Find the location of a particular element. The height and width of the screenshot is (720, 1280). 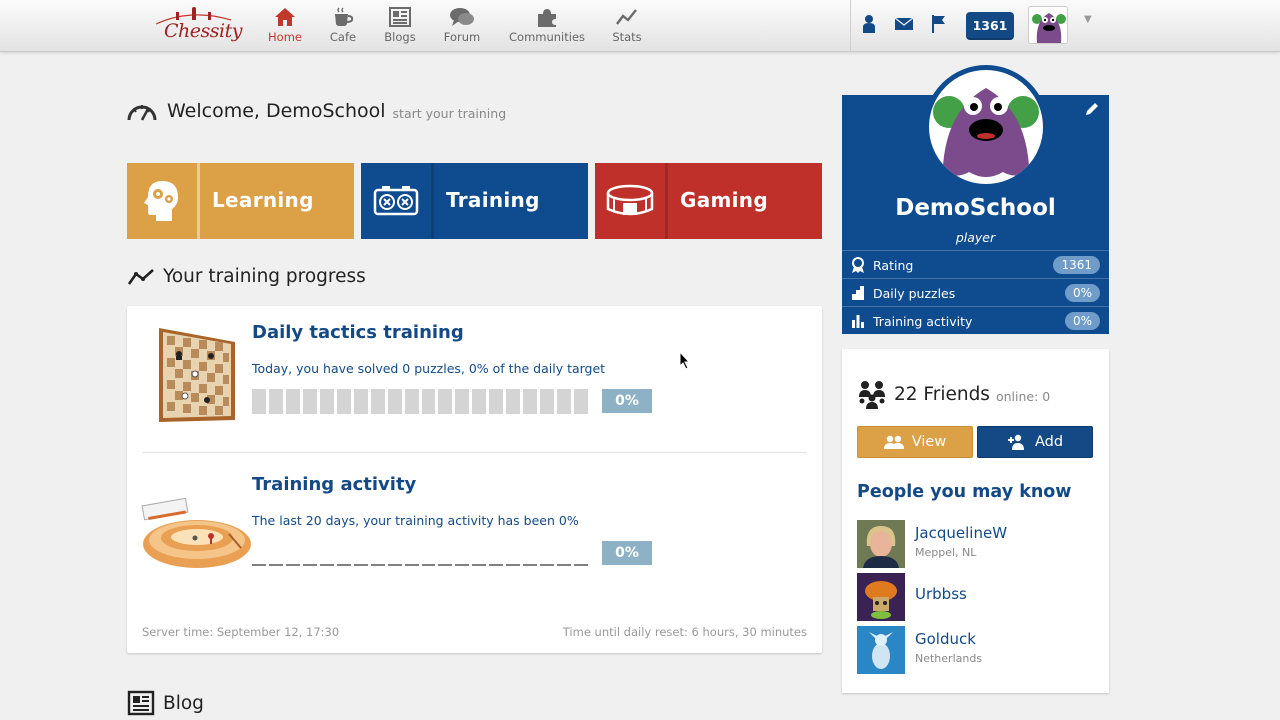

nav-stats: Stats is located at coordinates (627, 25).